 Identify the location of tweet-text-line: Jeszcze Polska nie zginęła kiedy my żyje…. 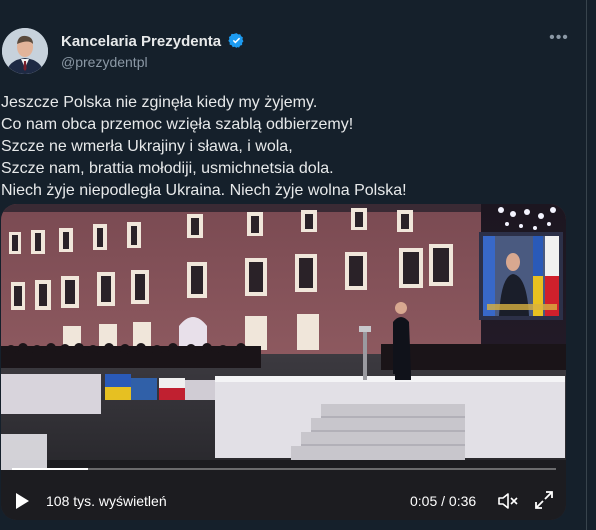
(159, 102).